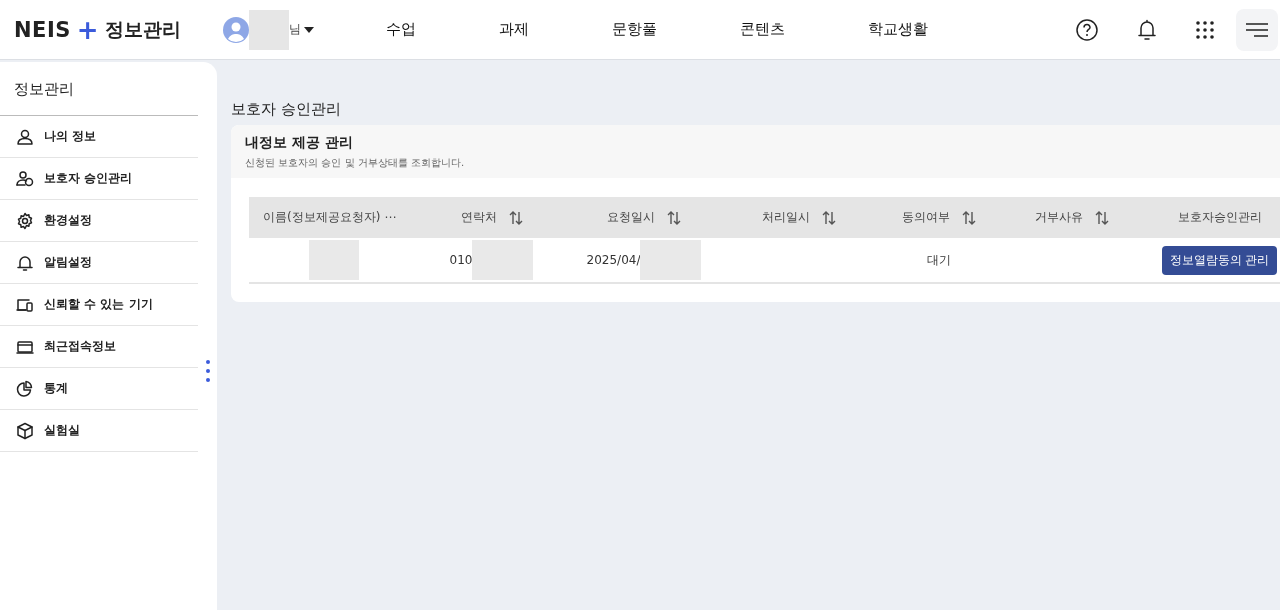 Image resolution: width=1280 pixels, height=610 pixels. What do you see at coordinates (142, 29) in the screenshot?
I see `app-title: 정보관리` at bounding box center [142, 29].